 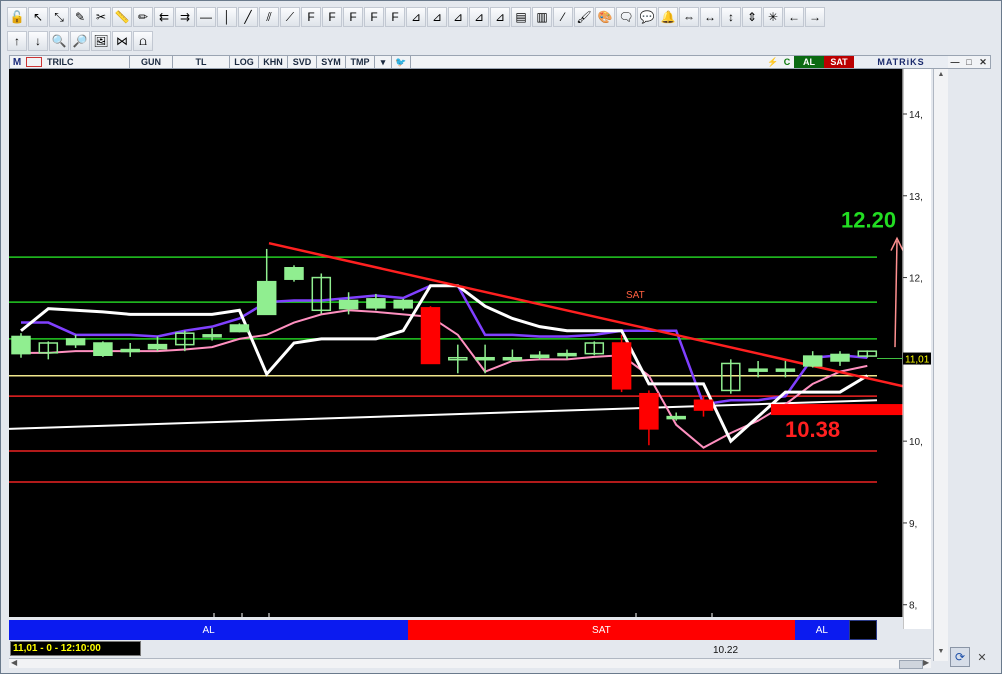 I want to click on scroll-thumb, so click(x=911, y=664).